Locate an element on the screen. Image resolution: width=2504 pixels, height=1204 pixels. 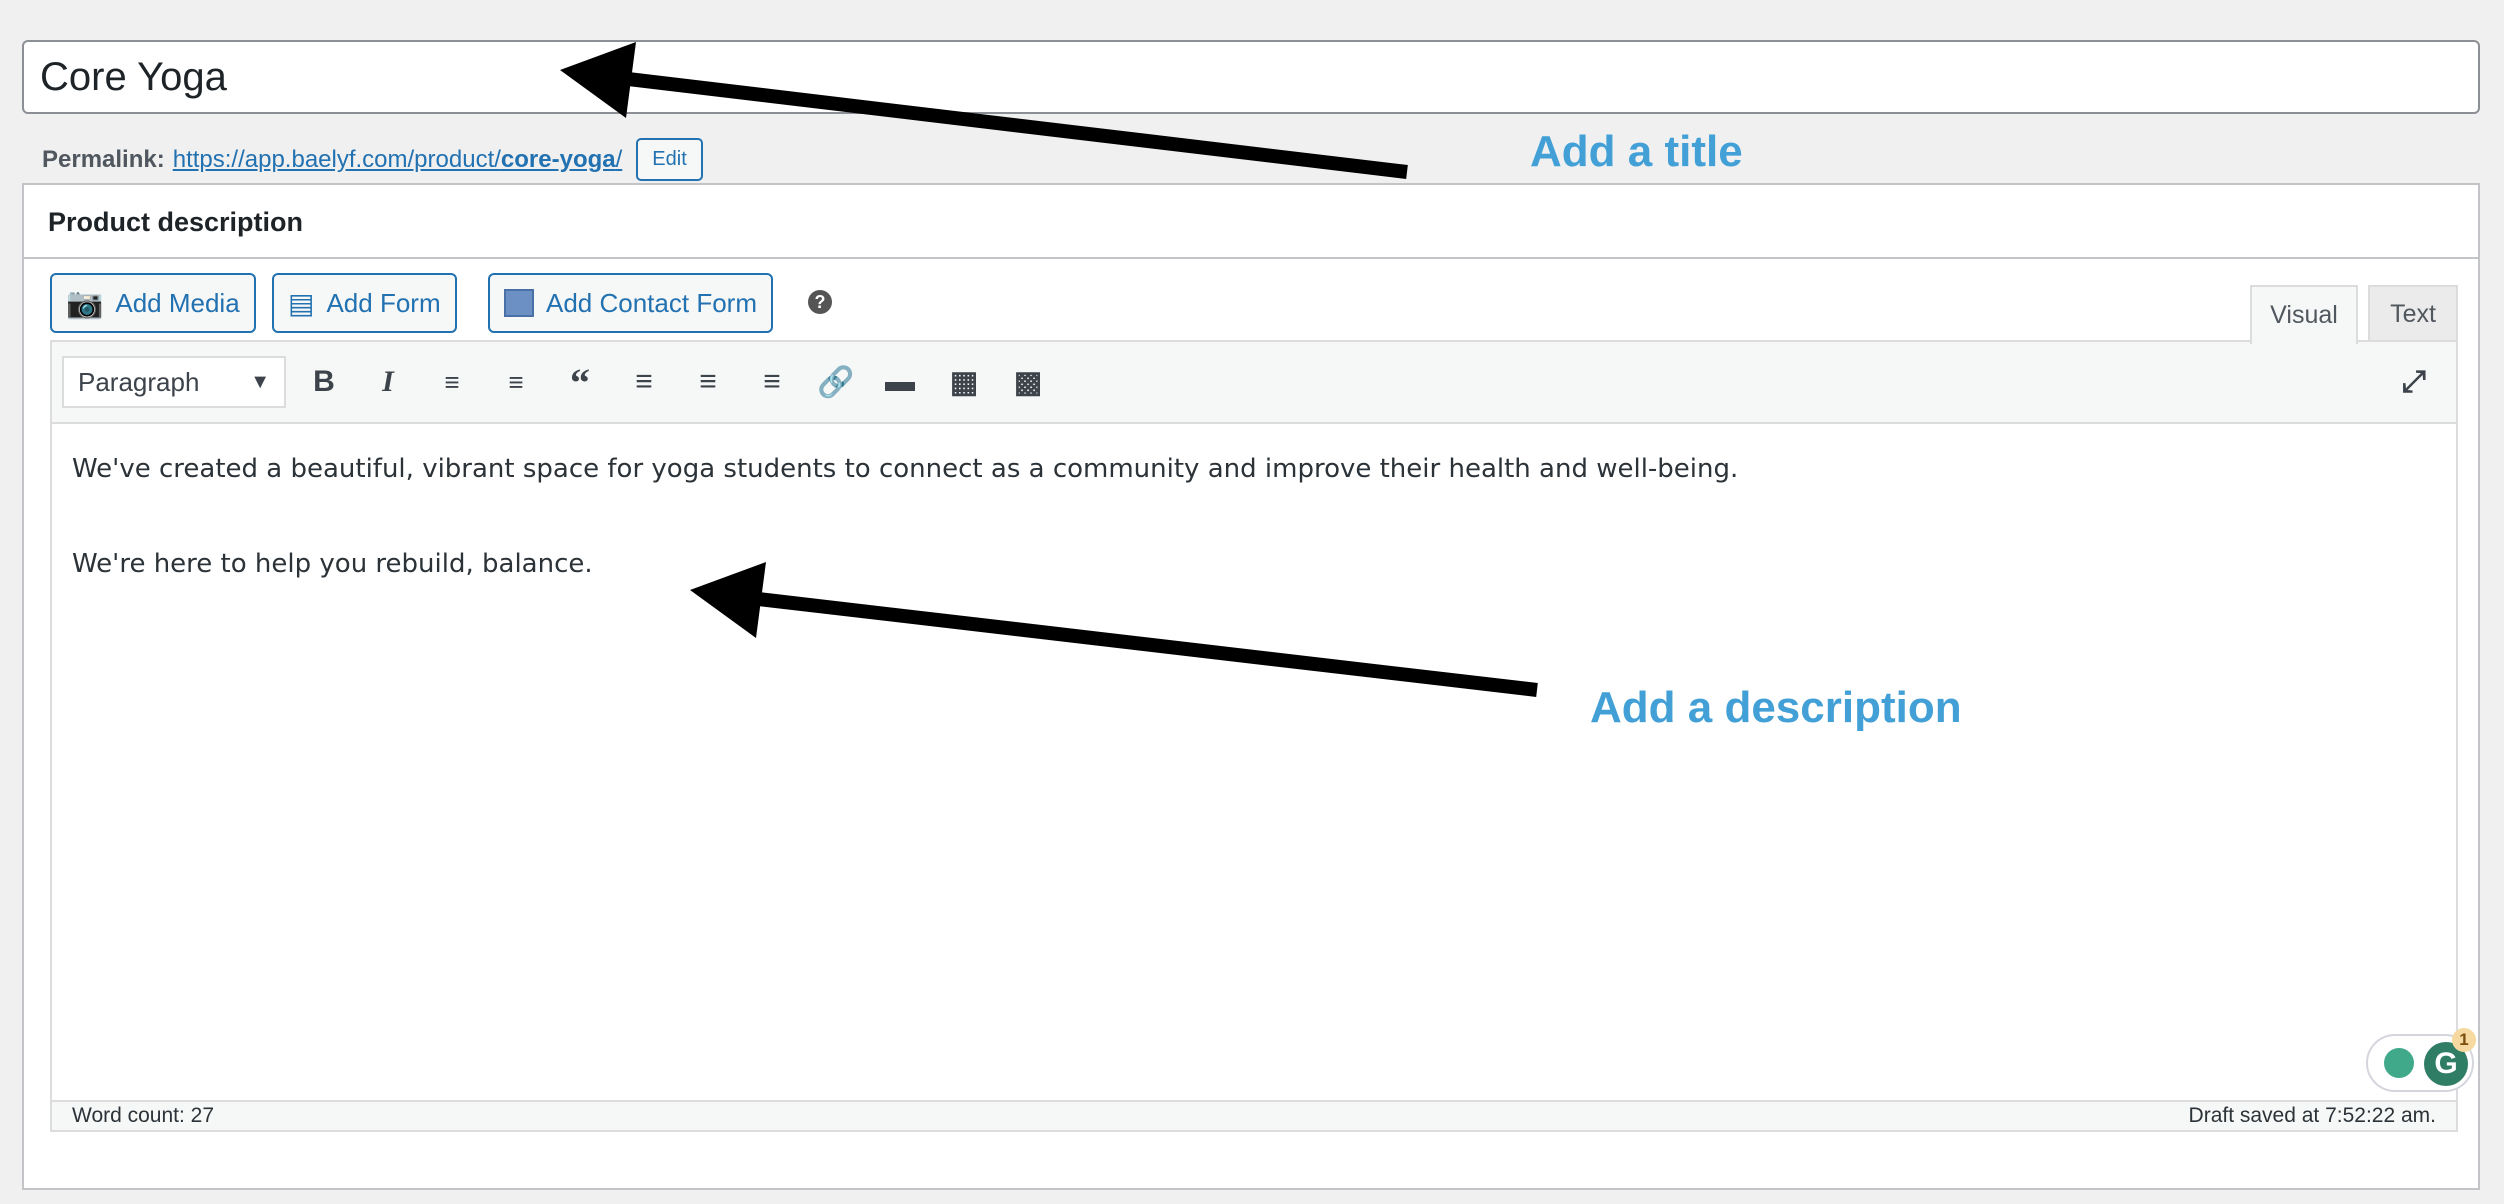
arrow-description is located at coordinates (1114, 629).